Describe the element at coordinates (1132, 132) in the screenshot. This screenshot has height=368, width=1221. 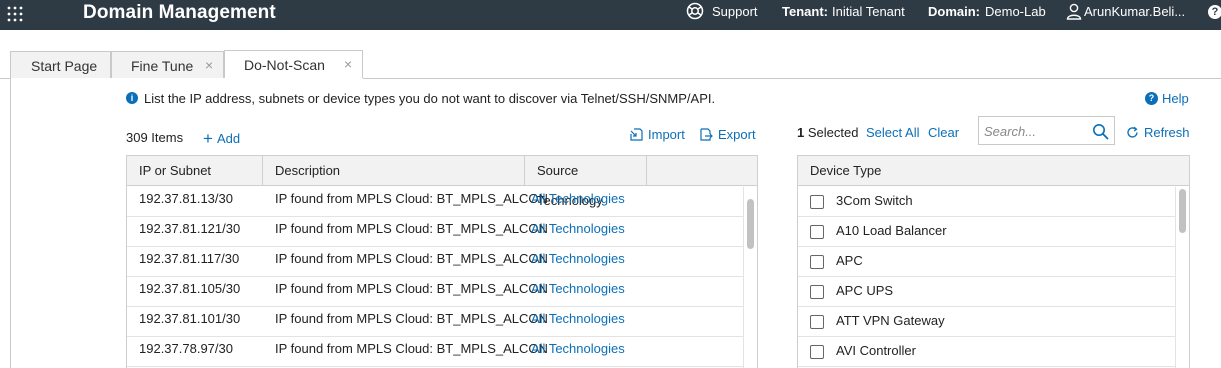
I see `refresh-icon` at that location.